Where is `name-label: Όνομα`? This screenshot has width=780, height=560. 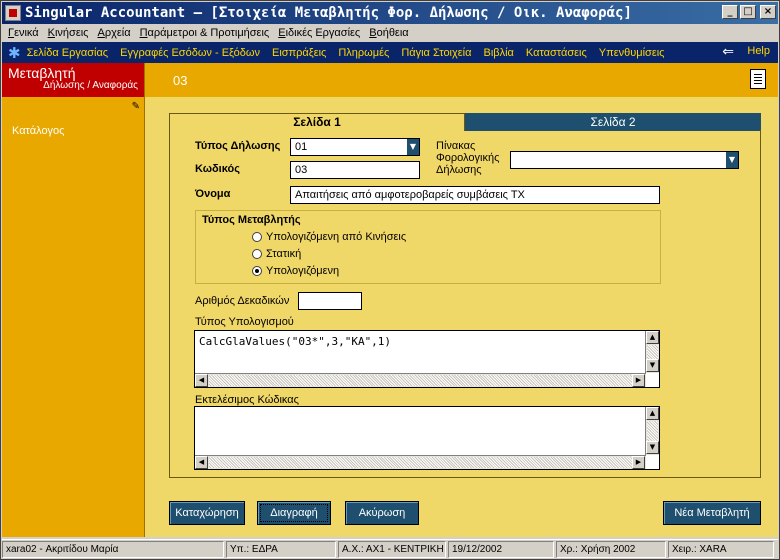
name-label: Όνομα is located at coordinates (213, 194).